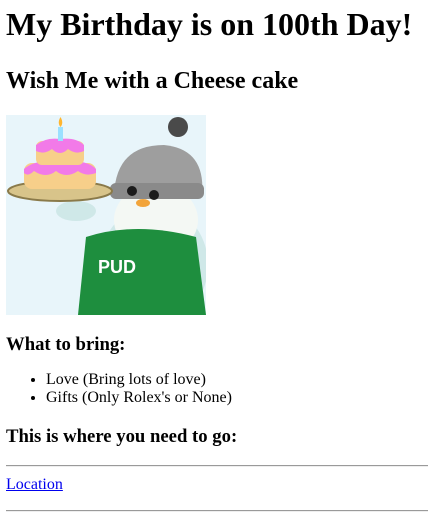 The width and height of the screenshot is (436, 515). Describe the element at coordinates (76, 211) in the screenshot. I see `penguin-arm` at that location.